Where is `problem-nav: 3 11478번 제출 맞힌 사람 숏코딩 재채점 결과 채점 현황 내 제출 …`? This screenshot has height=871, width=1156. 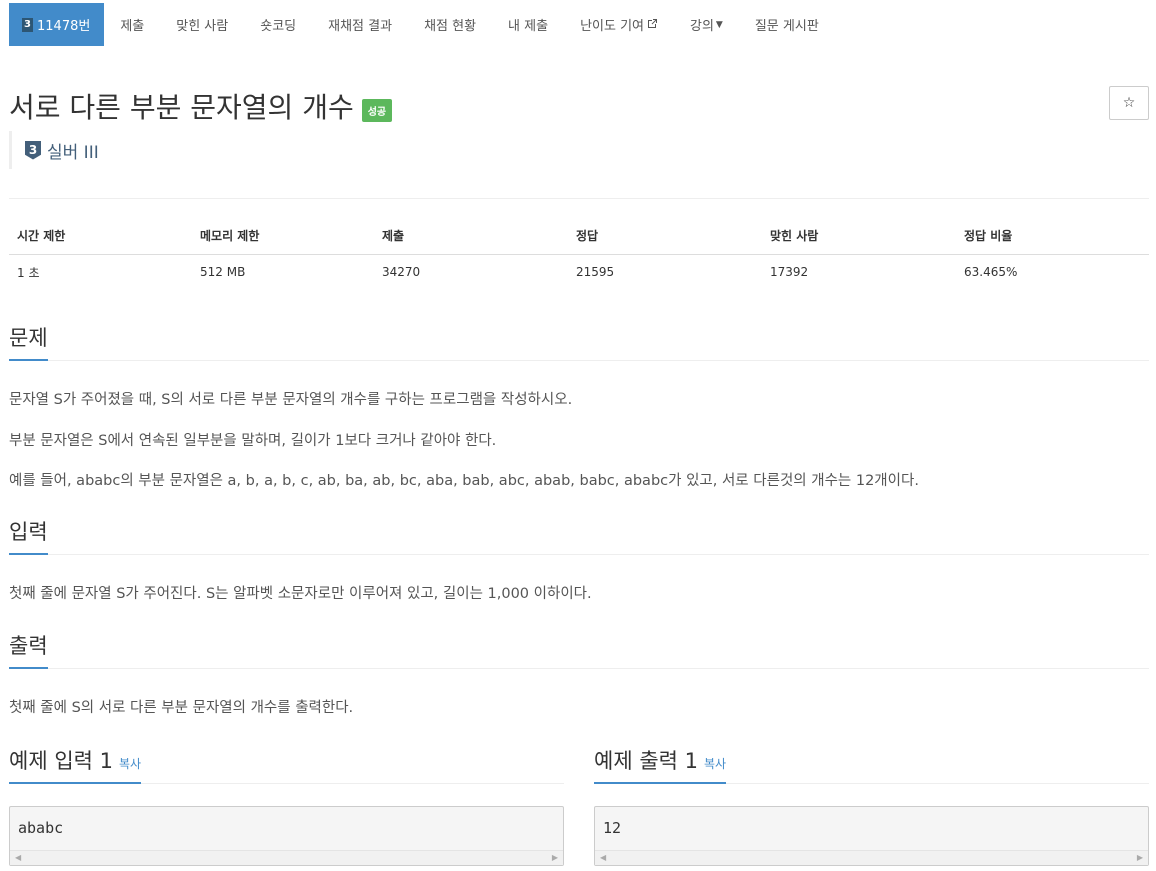 problem-nav: 3 11478번 제출 맞힌 사람 숏코딩 재채점 결과 채점 현황 내 제출 … is located at coordinates (422, 24).